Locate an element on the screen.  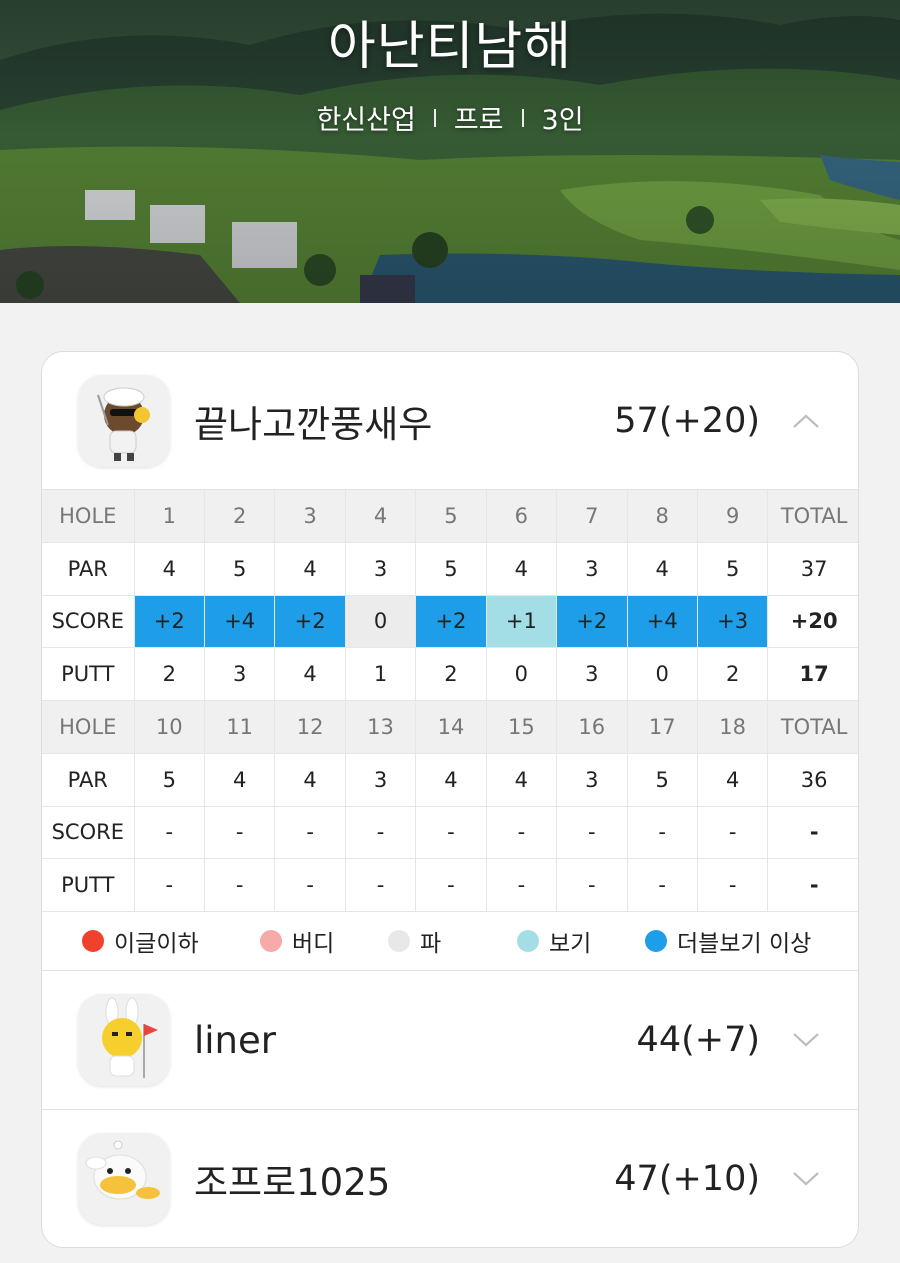
score-cell: +4 is located at coordinates (239, 621).